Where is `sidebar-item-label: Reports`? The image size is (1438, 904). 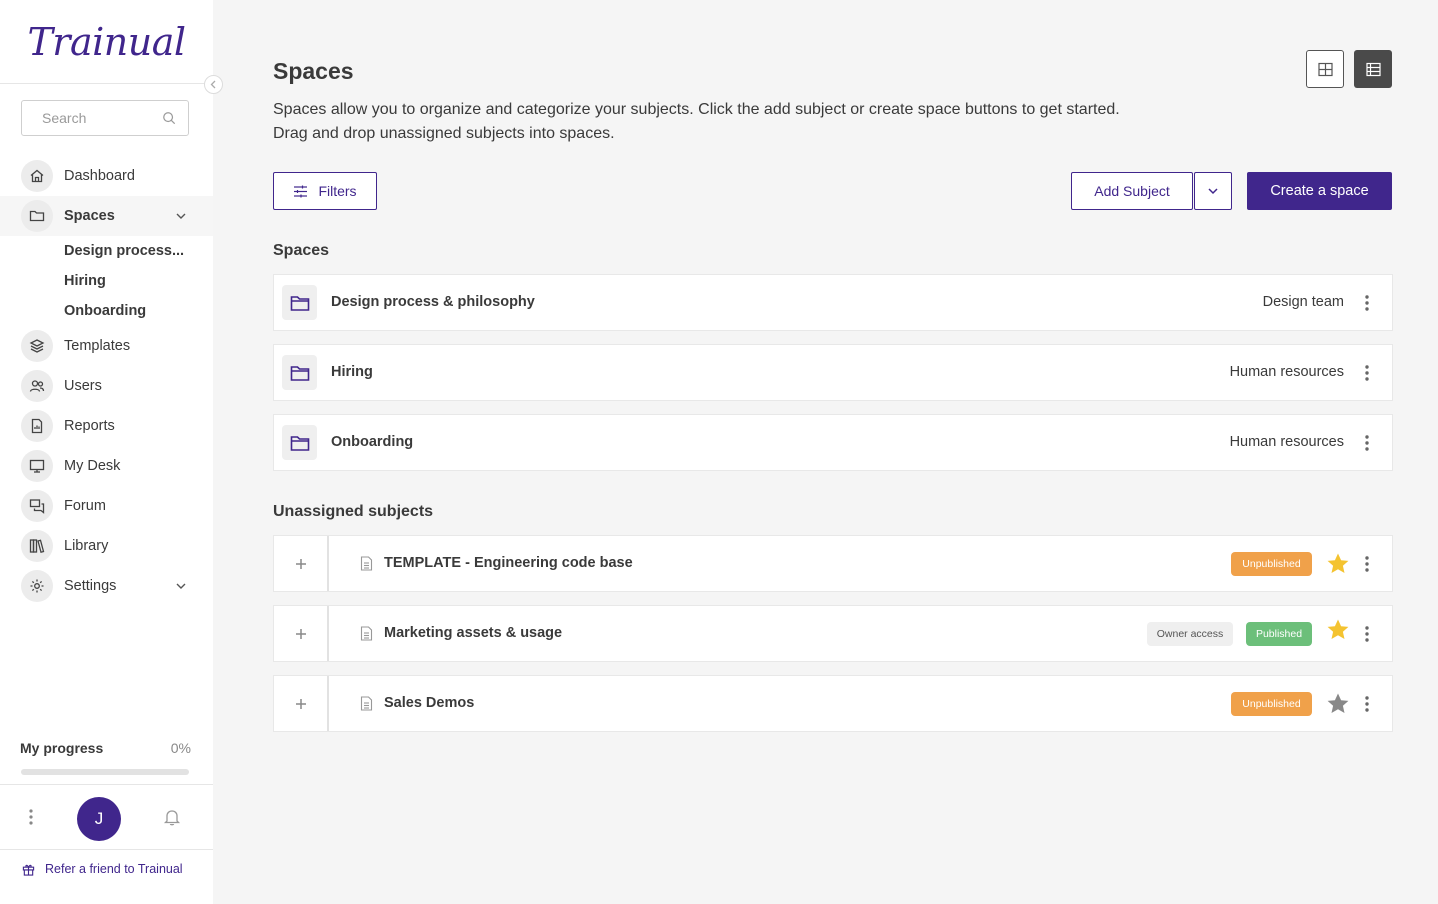 sidebar-item-label: Reports is located at coordinates (89, 426).